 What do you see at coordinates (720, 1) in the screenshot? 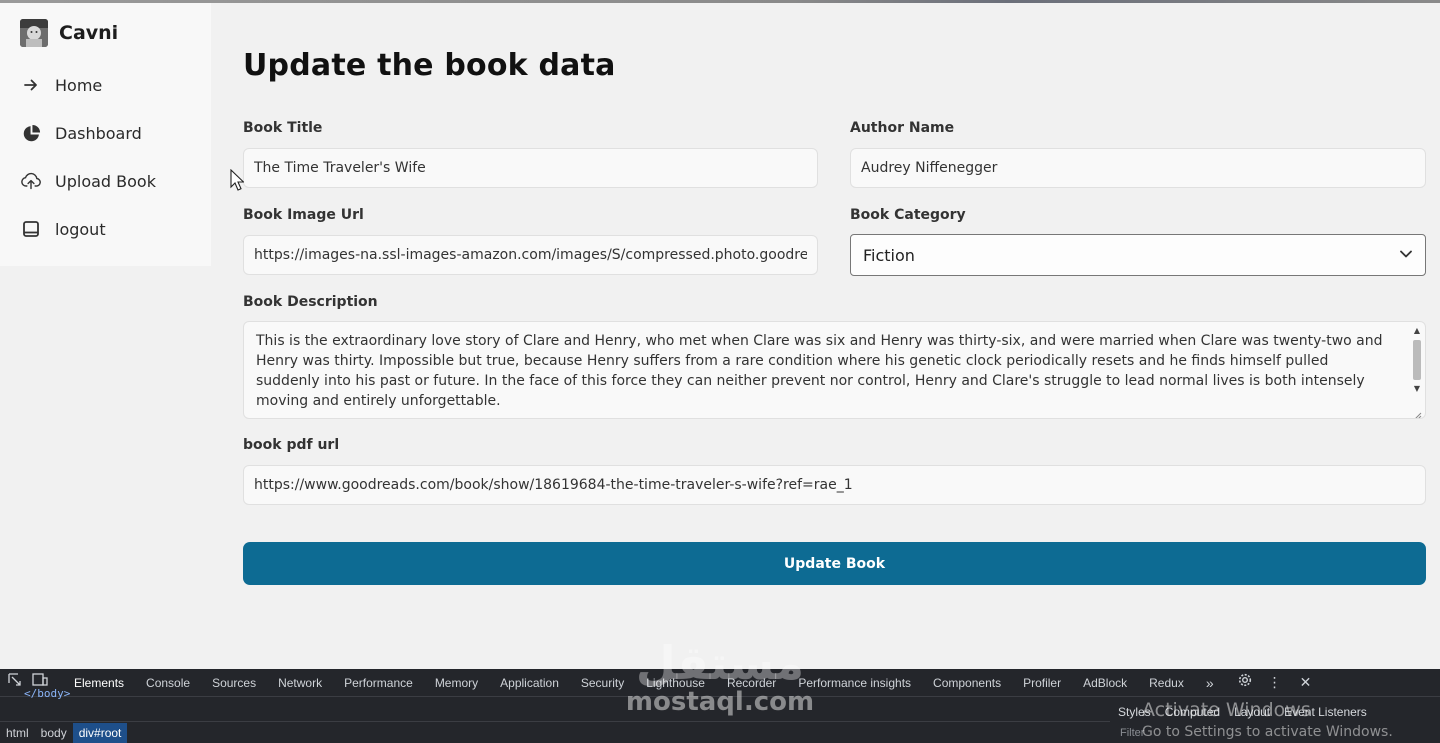
I see `window-top-strip` at bounding box center [720, 1].